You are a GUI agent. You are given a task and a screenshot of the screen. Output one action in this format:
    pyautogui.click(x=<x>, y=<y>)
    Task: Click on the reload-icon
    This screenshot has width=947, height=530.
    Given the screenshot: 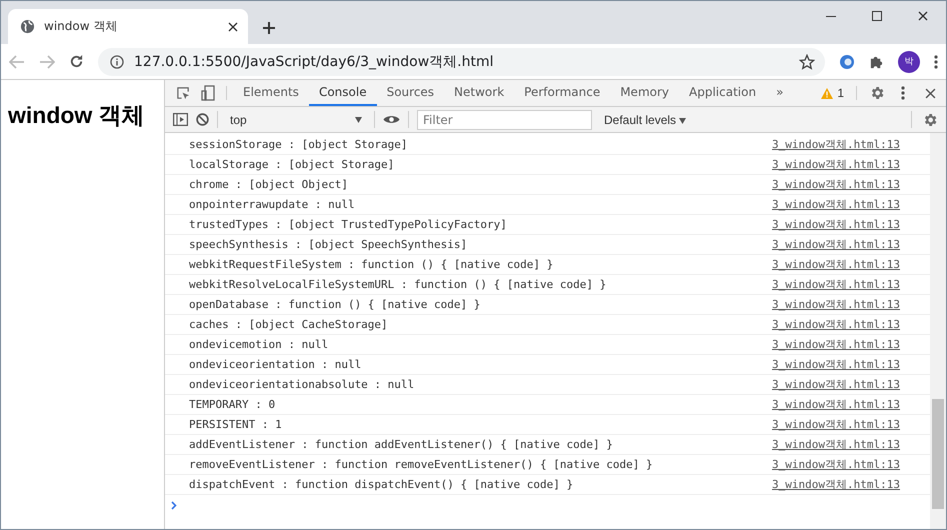 What is the action you would take?
    pyautogui.click(x=76, y=61)
    